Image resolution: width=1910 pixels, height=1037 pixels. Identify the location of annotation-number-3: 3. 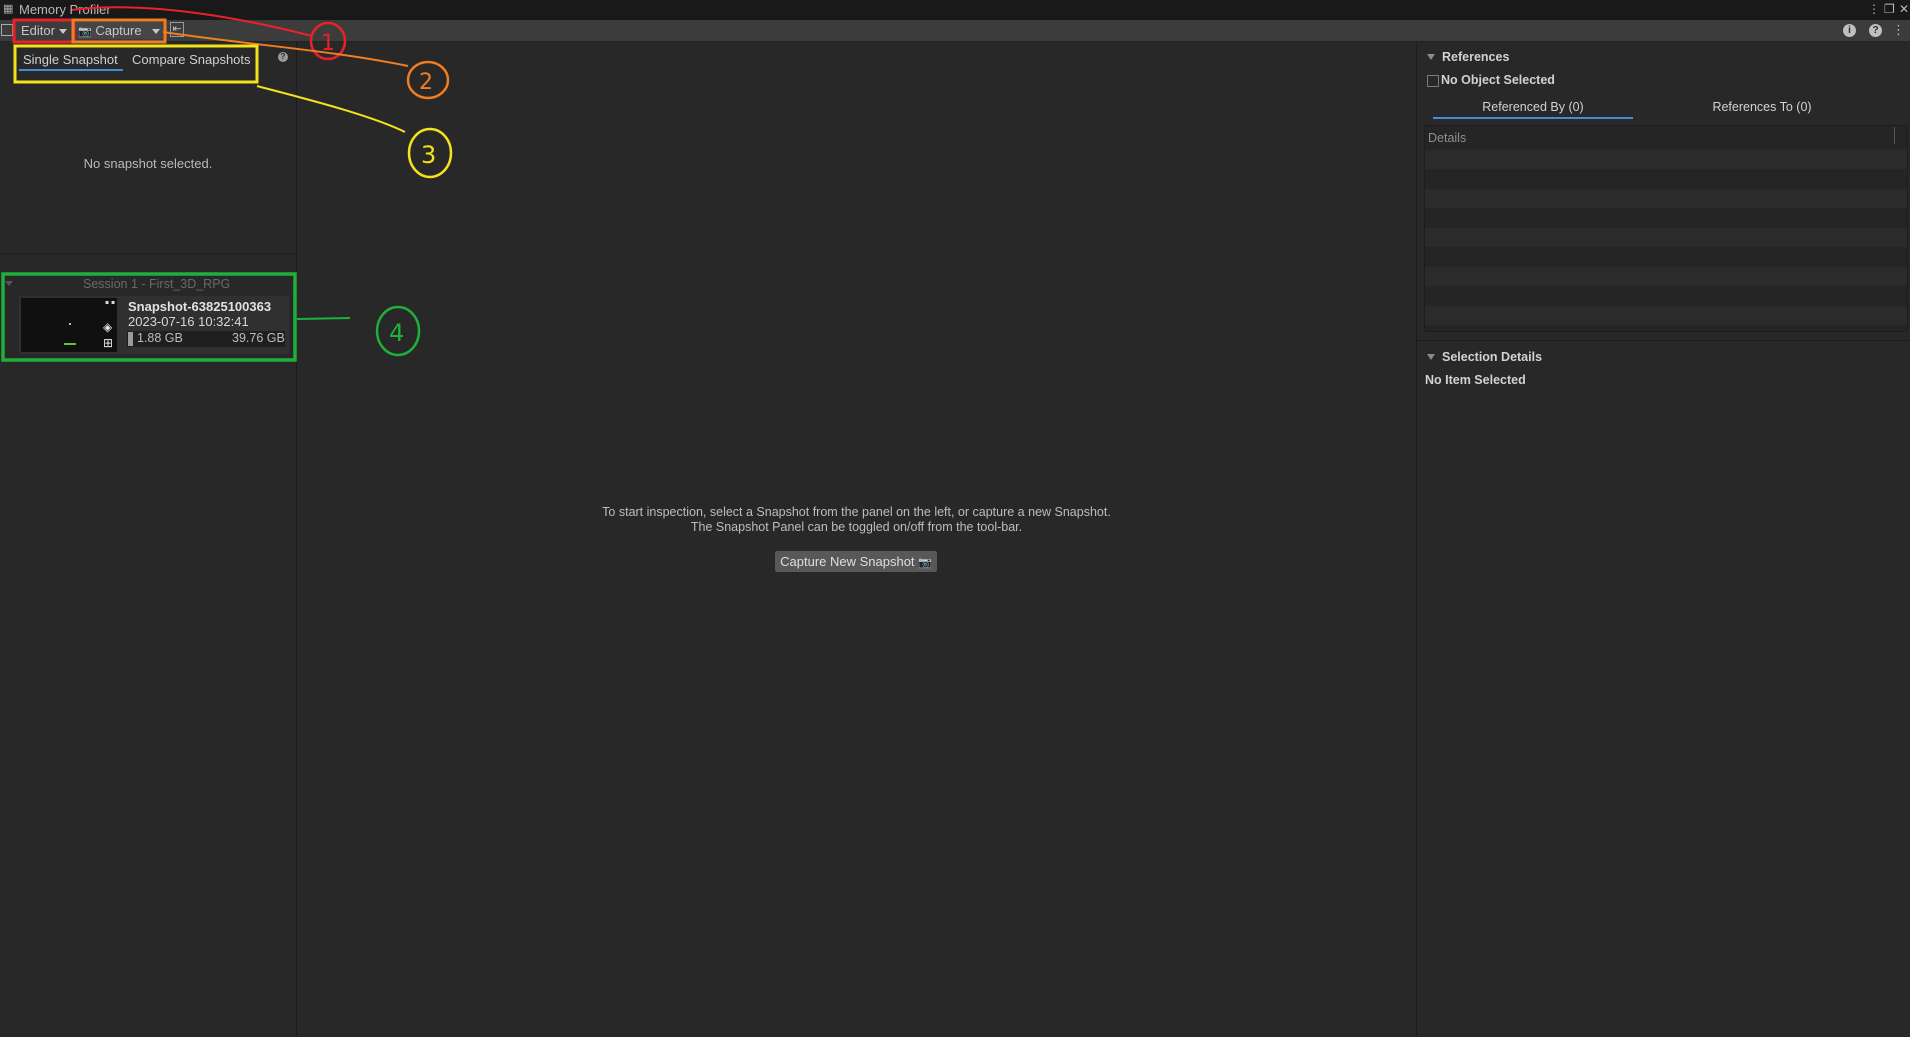
(428, 155).